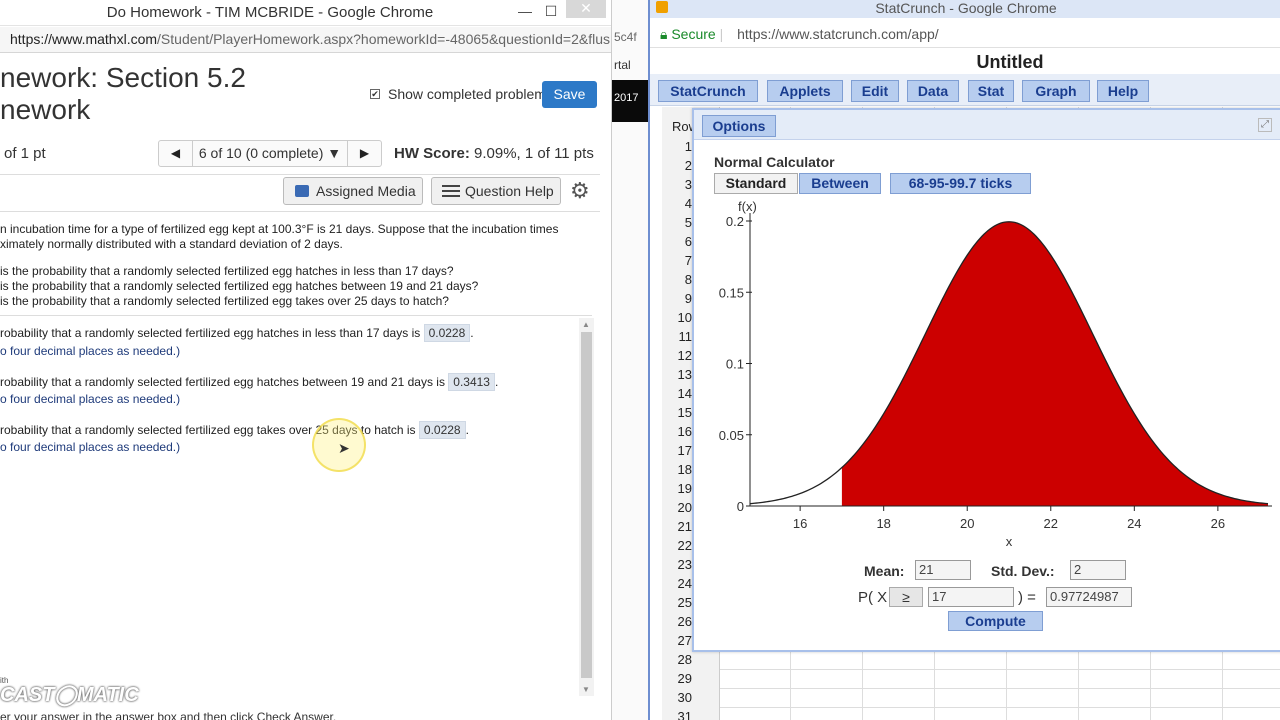  Describe the element at coordinates (678, 336) in the screenshot. I see `row-number: 11` at that location.